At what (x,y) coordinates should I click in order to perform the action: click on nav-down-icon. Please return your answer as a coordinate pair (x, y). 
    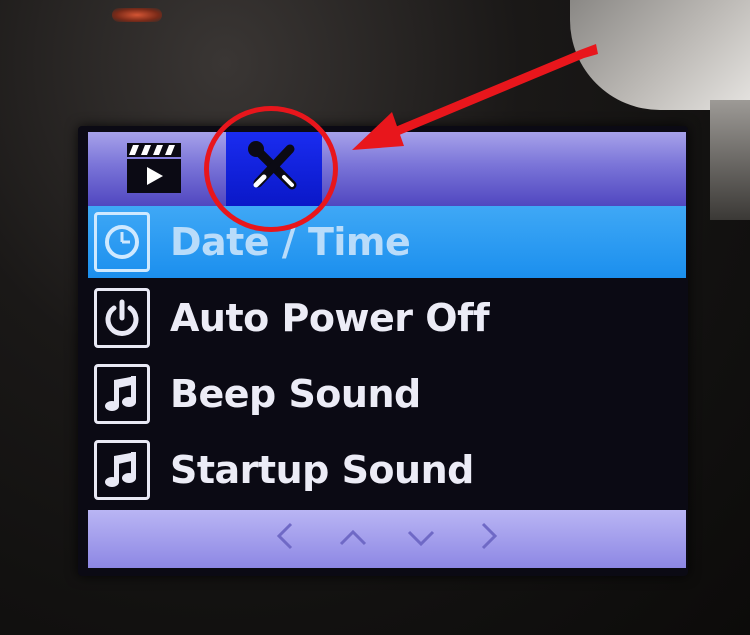
    Looking at the image, I should click on (421, 539).